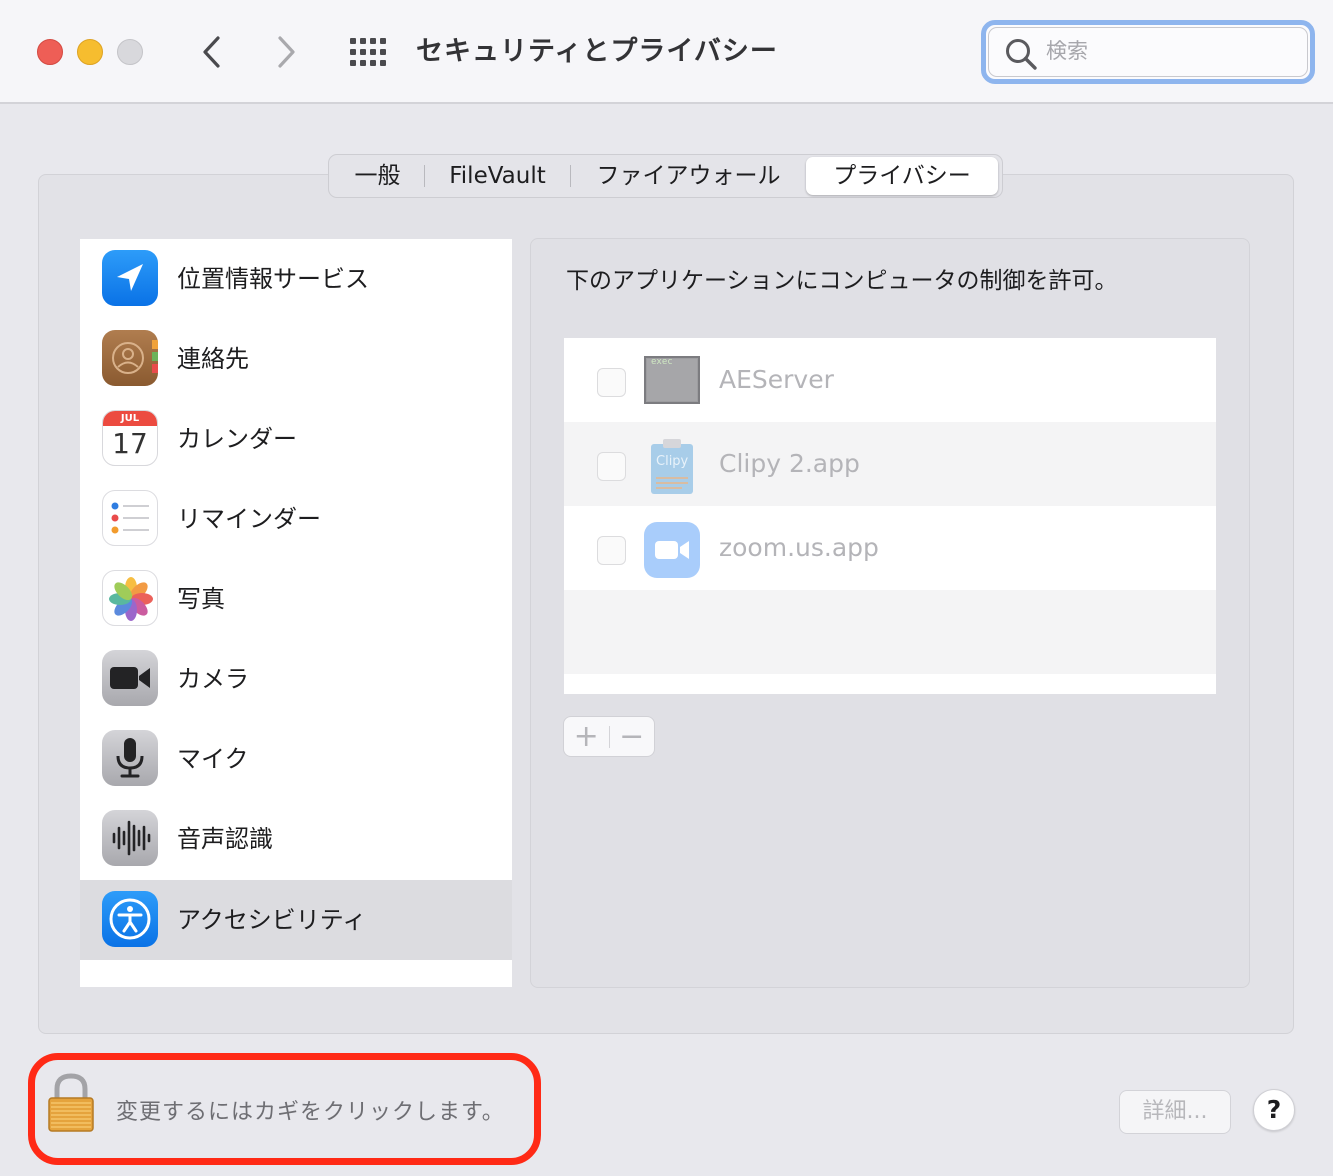  Describe the element at coordinates (497, 176) in the screenshot. I see `tab-filevault: FileVault` at that location.